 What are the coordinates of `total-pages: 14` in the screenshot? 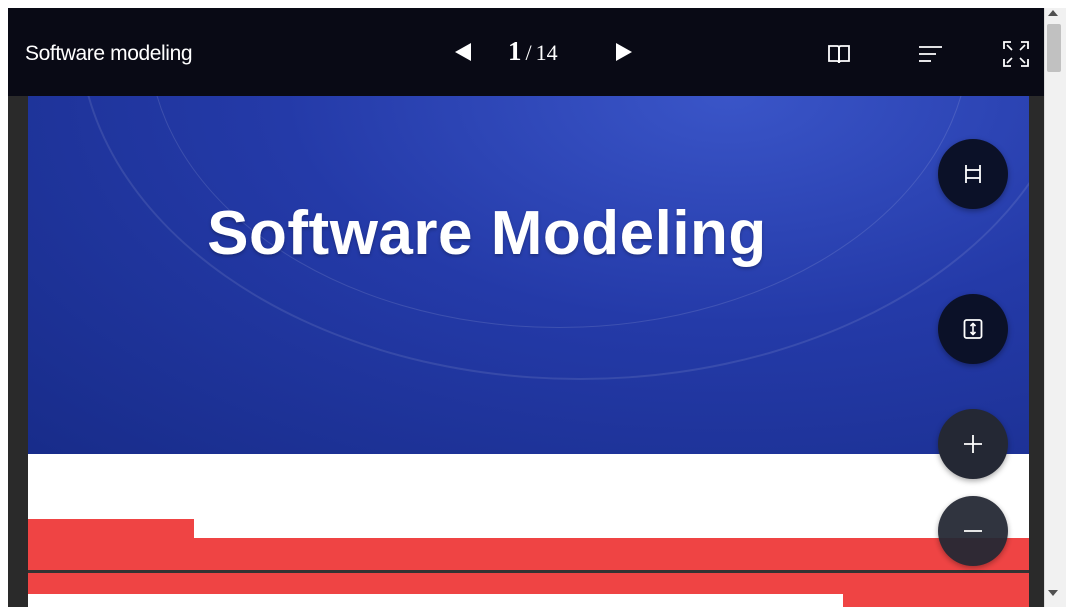 It's located at (546, 52).